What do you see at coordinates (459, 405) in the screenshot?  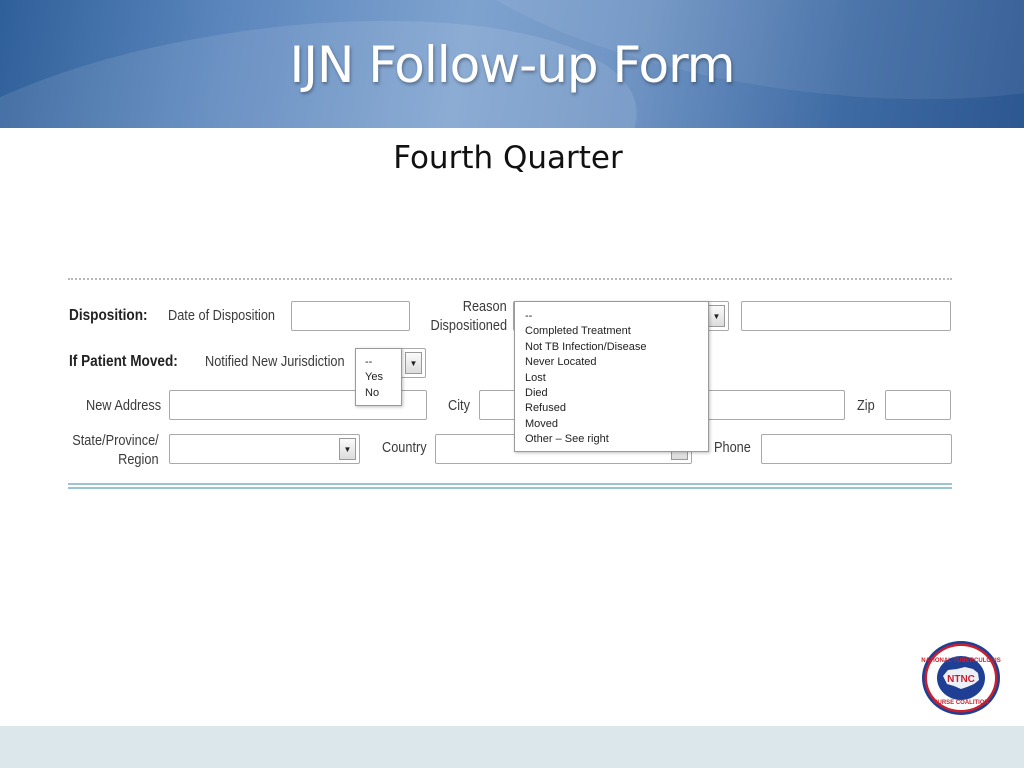 I see `city-label: City` at bounding box center [459, 405].